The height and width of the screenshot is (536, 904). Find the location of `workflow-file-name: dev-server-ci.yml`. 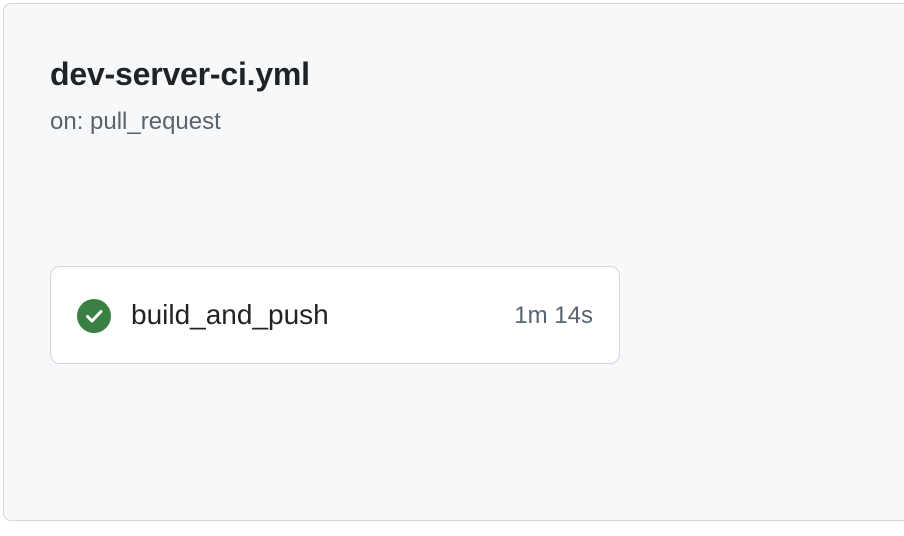

workflow-file-name: dev-server-ci.yml is located at coordinates (180, 74).